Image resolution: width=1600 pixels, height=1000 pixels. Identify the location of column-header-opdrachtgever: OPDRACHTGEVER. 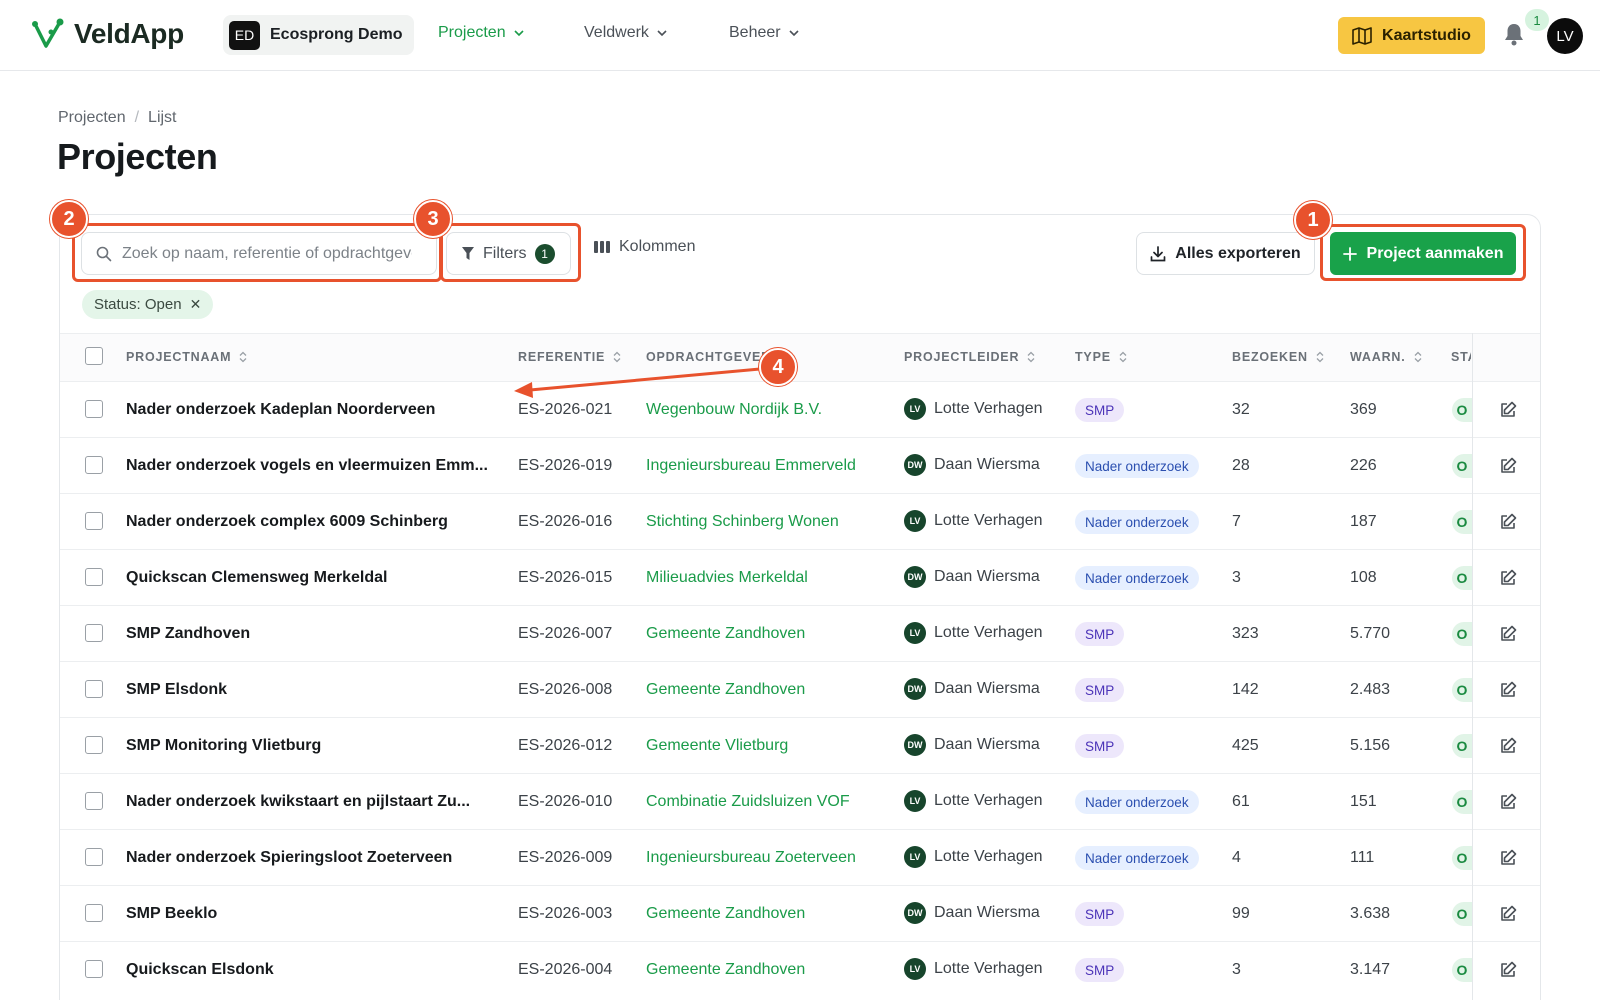
(708, 357).